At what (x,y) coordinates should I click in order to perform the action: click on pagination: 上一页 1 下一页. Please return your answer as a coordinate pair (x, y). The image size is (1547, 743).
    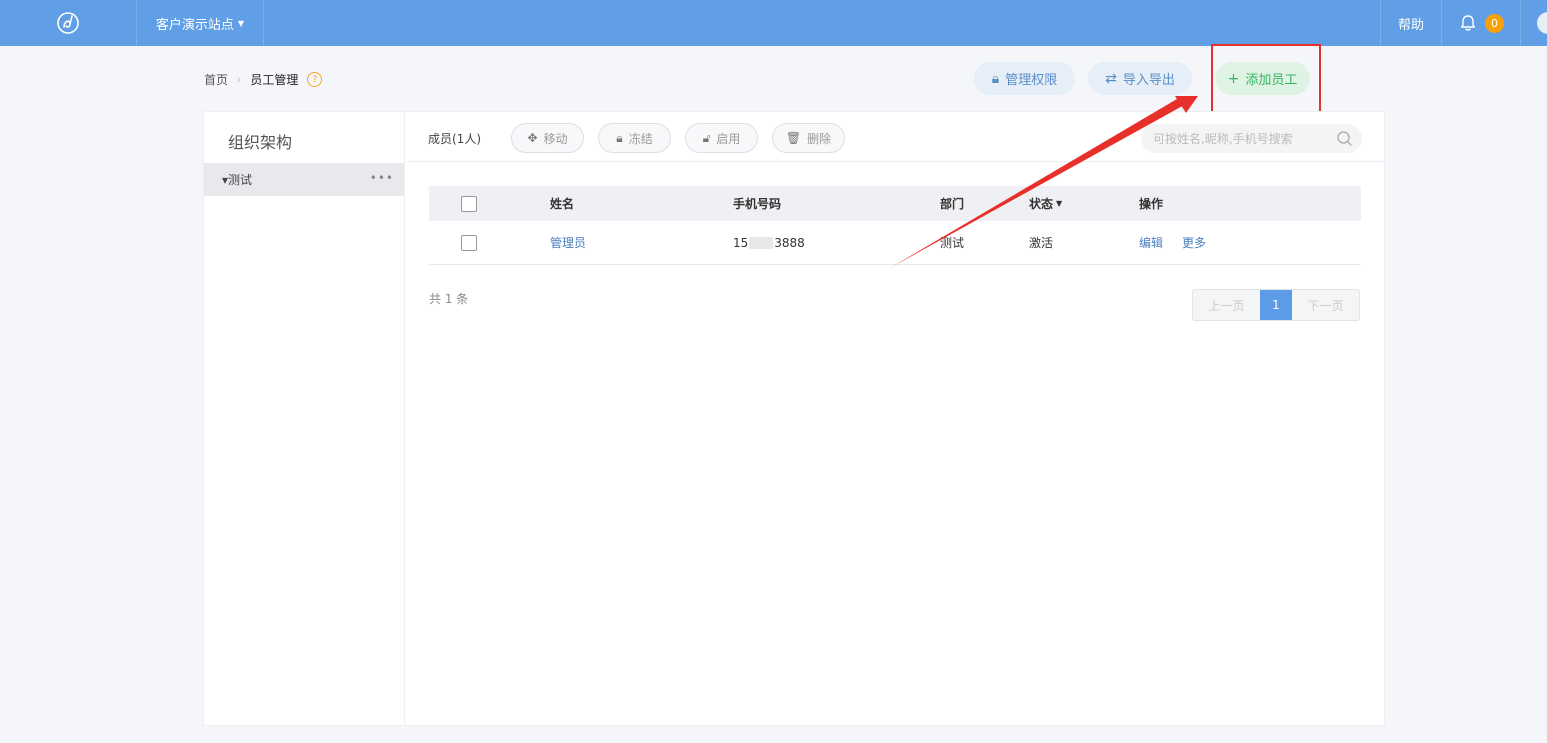
    Looking at the image, I should click on (1276, 305).